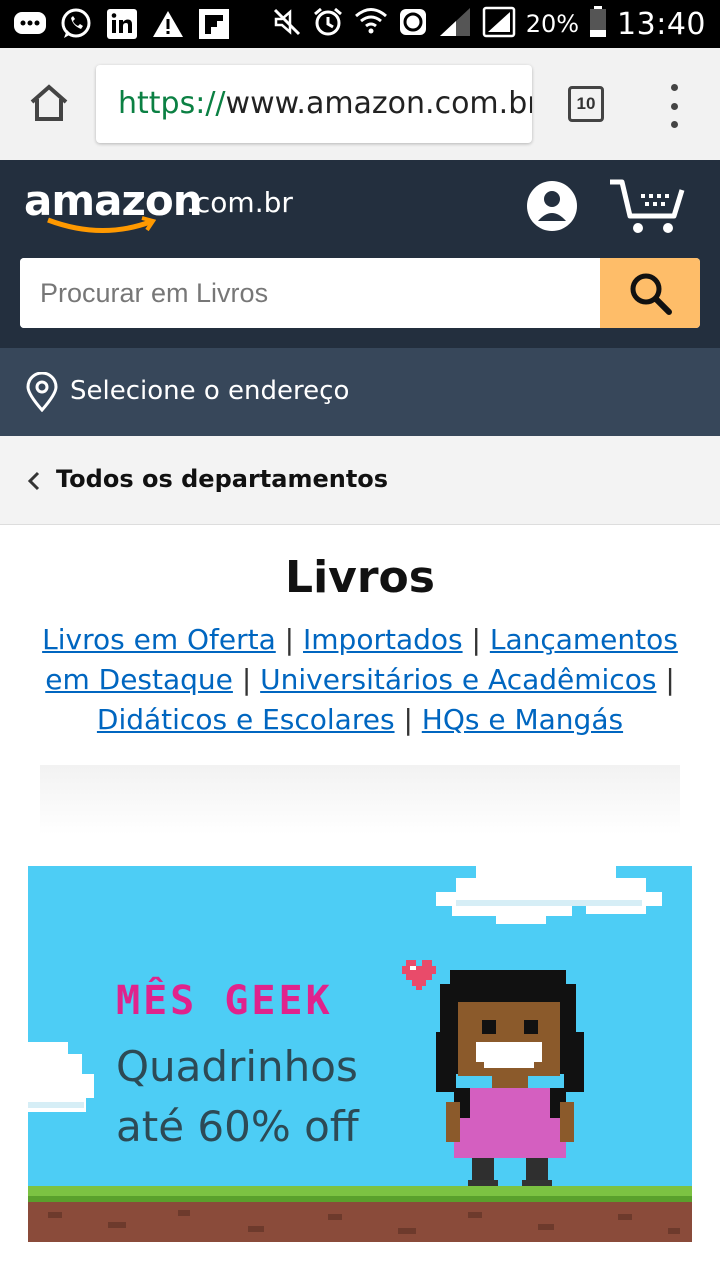 This screenshot has height=1280, width=720. Describe the element at coordinates (522, 719) in the screenshot. I see `link-hqs-mangas: HQs e Mangás` at that location.